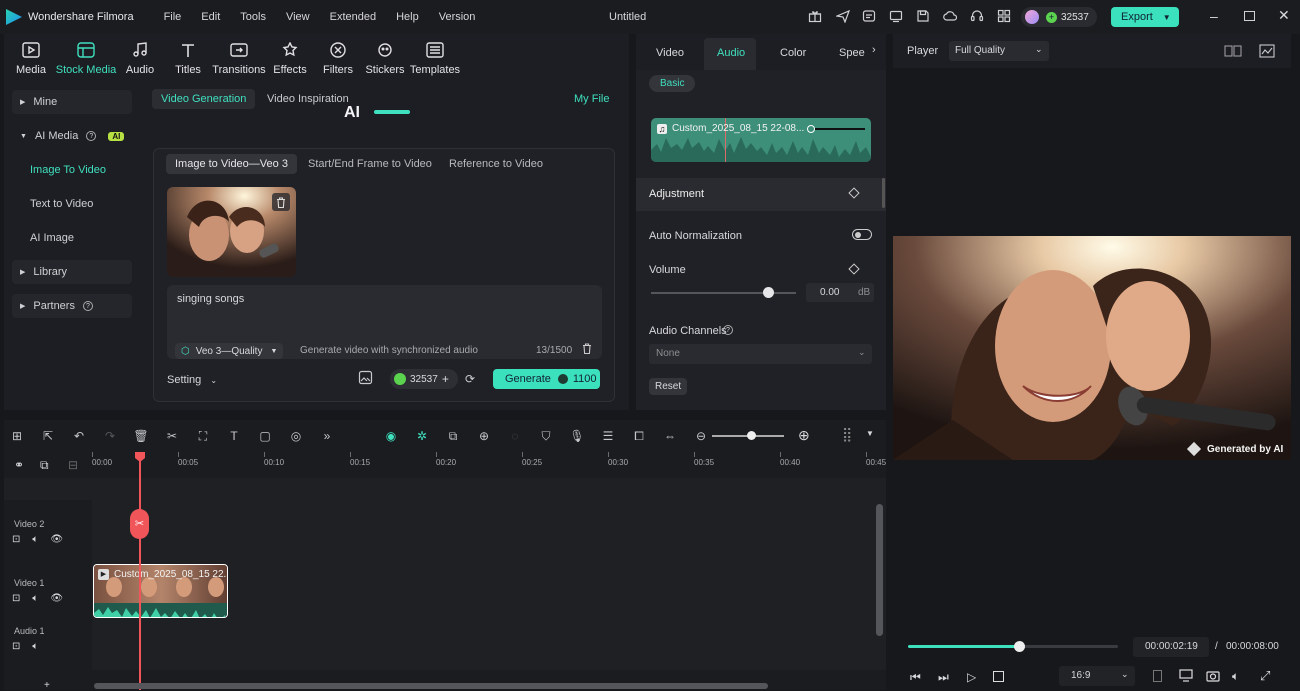 The height and width of the screenshot is (691, 1300). What do you see at coordinates (172, 436) in the screenshot?
I see `cut-scissors-icon: ✂` at bounding box center [172, 436].